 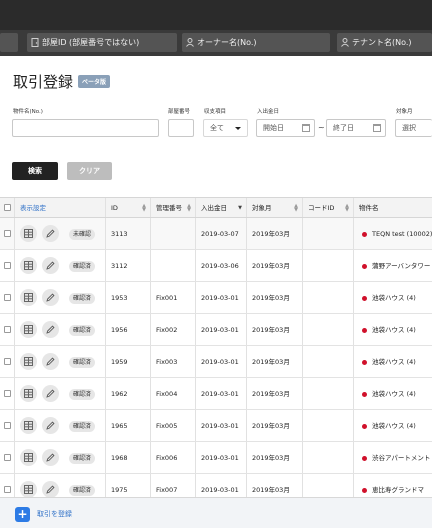 What do you see at coordinates (356, 128) in the screenshot?
I see `date-end-input: 終了日` at bounding box center [356, 128].